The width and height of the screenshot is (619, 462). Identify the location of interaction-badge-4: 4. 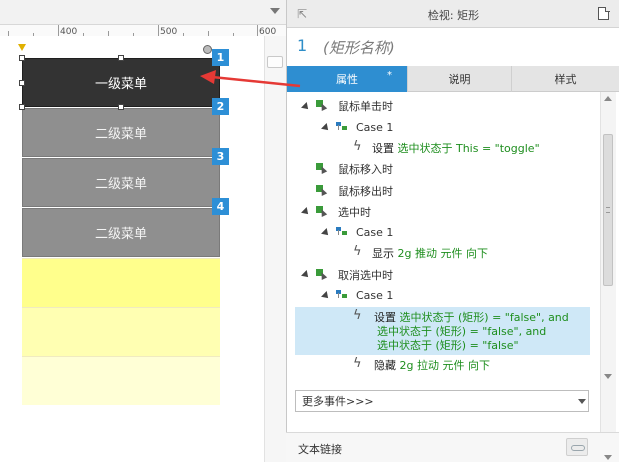
(220, 206).